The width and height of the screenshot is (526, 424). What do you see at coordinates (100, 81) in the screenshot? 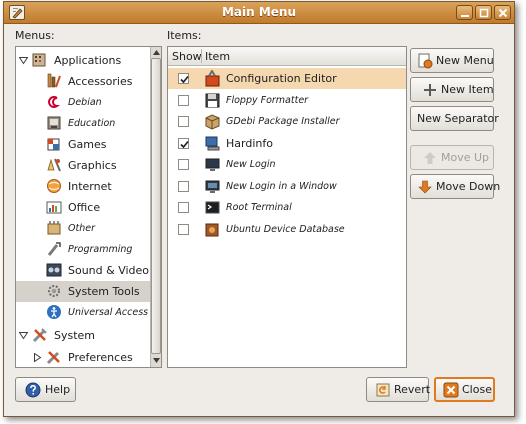
I see `tree-item-label: Accessories` at bounding box center [100, 81].